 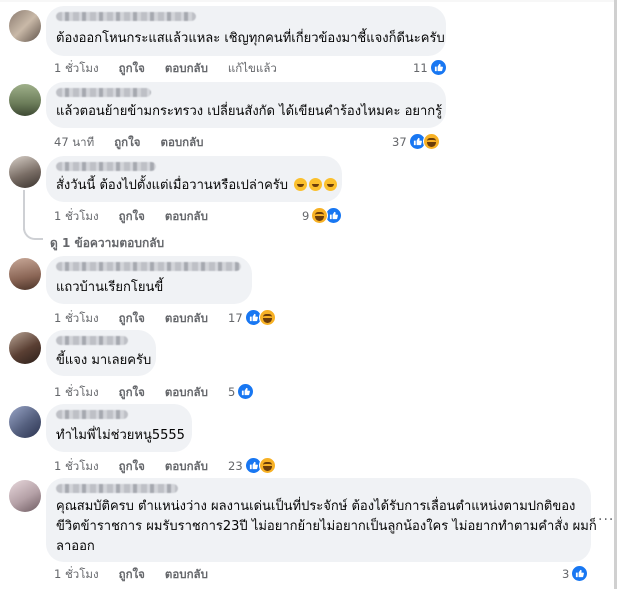 I want to click on reaction-summary: 9, so click(x=322, y=215).